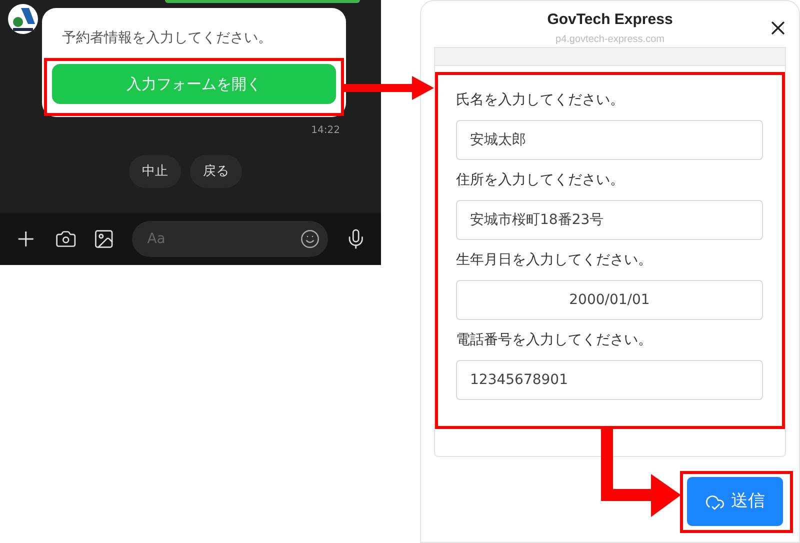 Image resolution: width=800 pixels, height=543 pixels. Describe the element at coordinates (610, 20) in the screenshot. I see `window-title: GovTech Express` at that location.